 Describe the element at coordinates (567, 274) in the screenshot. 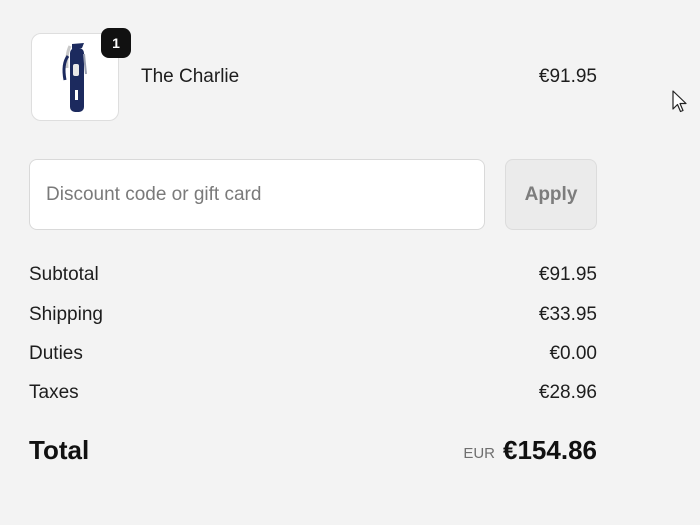

I see `subtotal-value: €91.95` at that location.